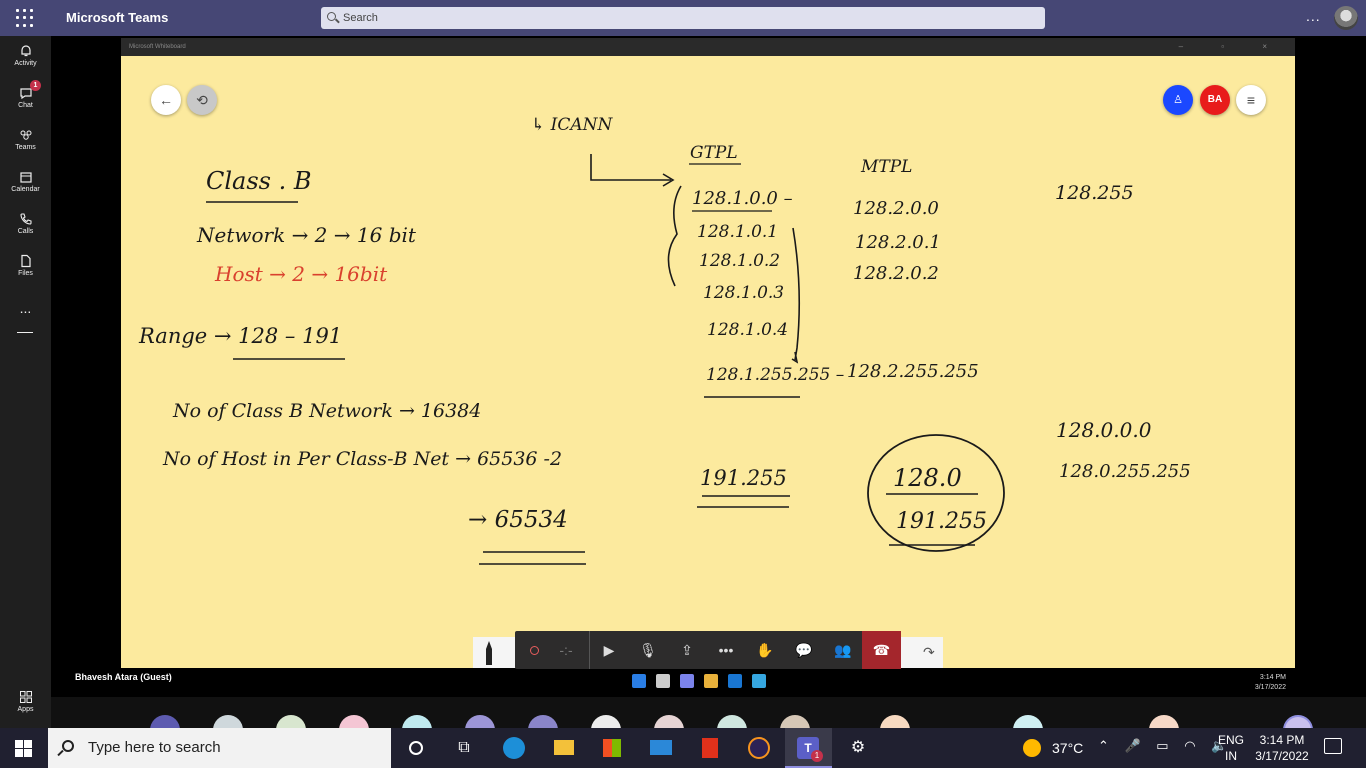 This screenshot has width=1366, height=768. What do you see at coordinates (35, 85) in the screenshot?
I see `chat-badge: 1` at bounding box center [35, 85].